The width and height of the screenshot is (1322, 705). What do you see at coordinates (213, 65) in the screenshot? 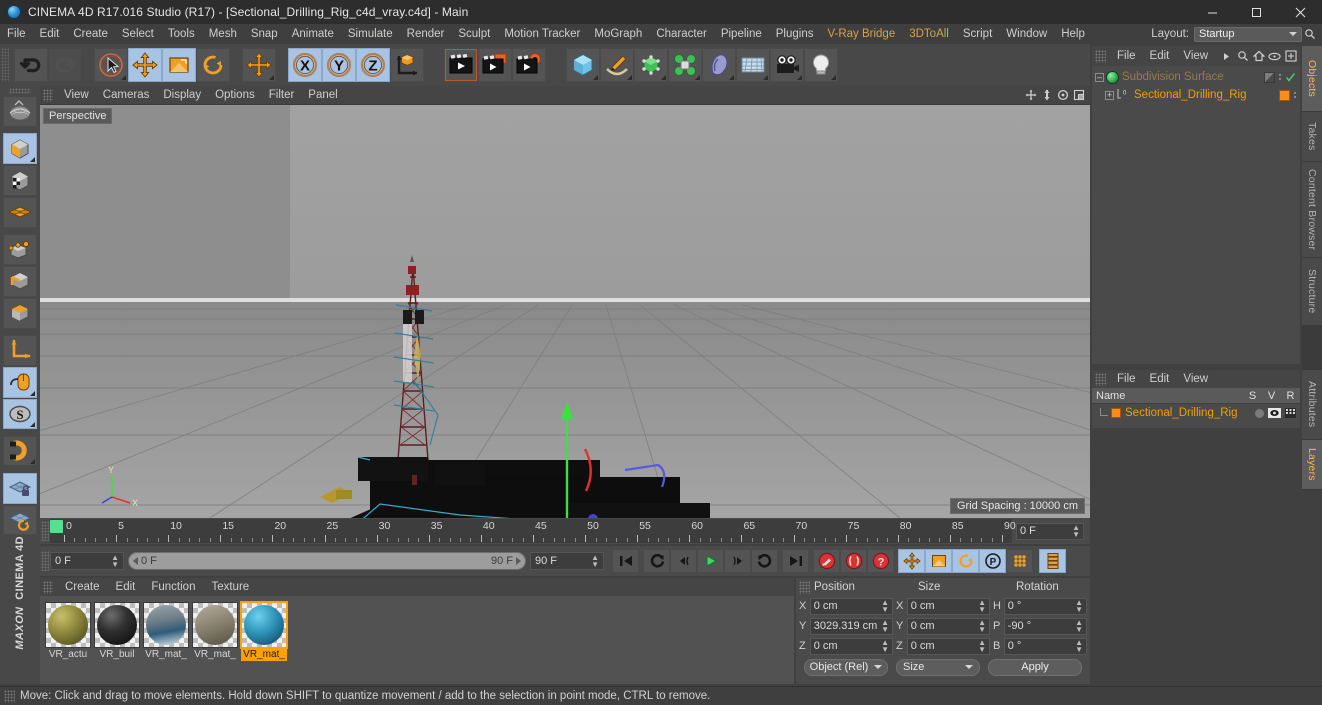
I see `rotate-tool` at bounding box center [213, 65].